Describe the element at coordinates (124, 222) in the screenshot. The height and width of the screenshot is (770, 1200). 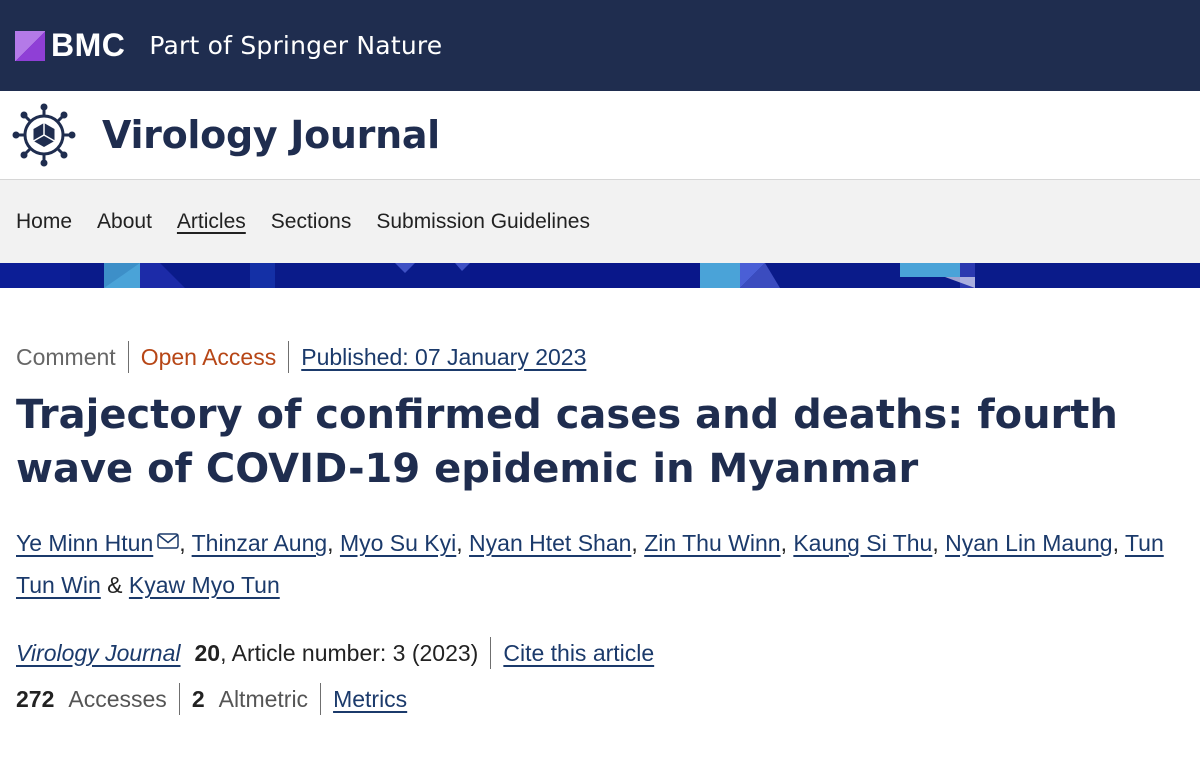
I see `nav-item-about: About` at that location.